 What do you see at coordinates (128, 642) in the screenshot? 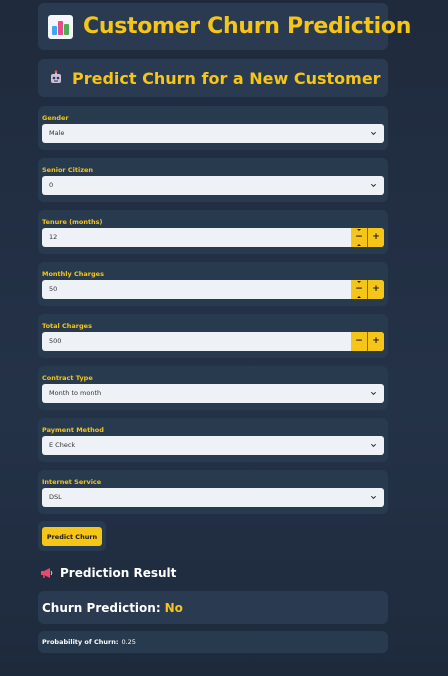
I see `churn-probability-value: 0.25` at bounding box center [128, 642].